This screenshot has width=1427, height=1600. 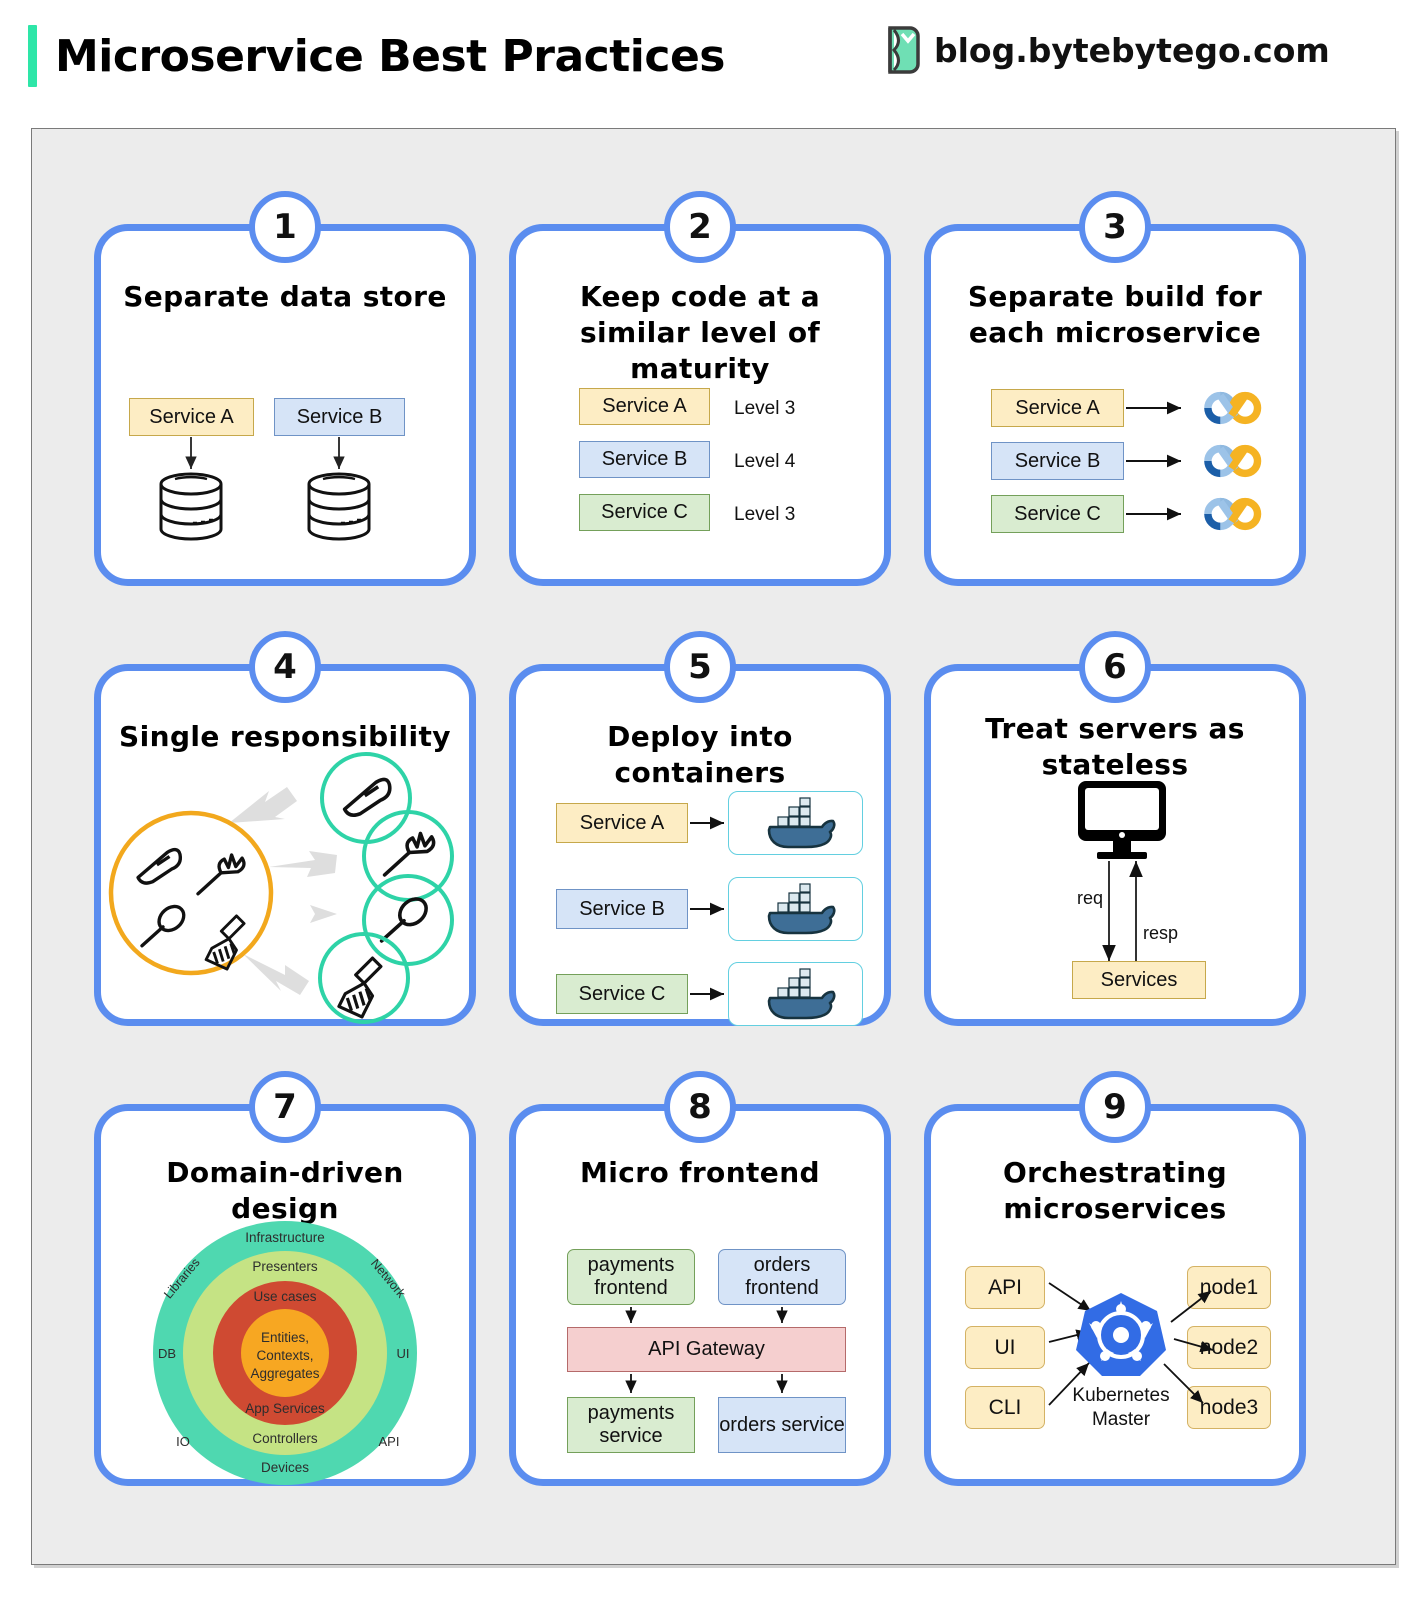 What do you see at coordinates (285, 227) in the screenshot?
I see `card-1-number: 1` at bounding box center [285, 227].